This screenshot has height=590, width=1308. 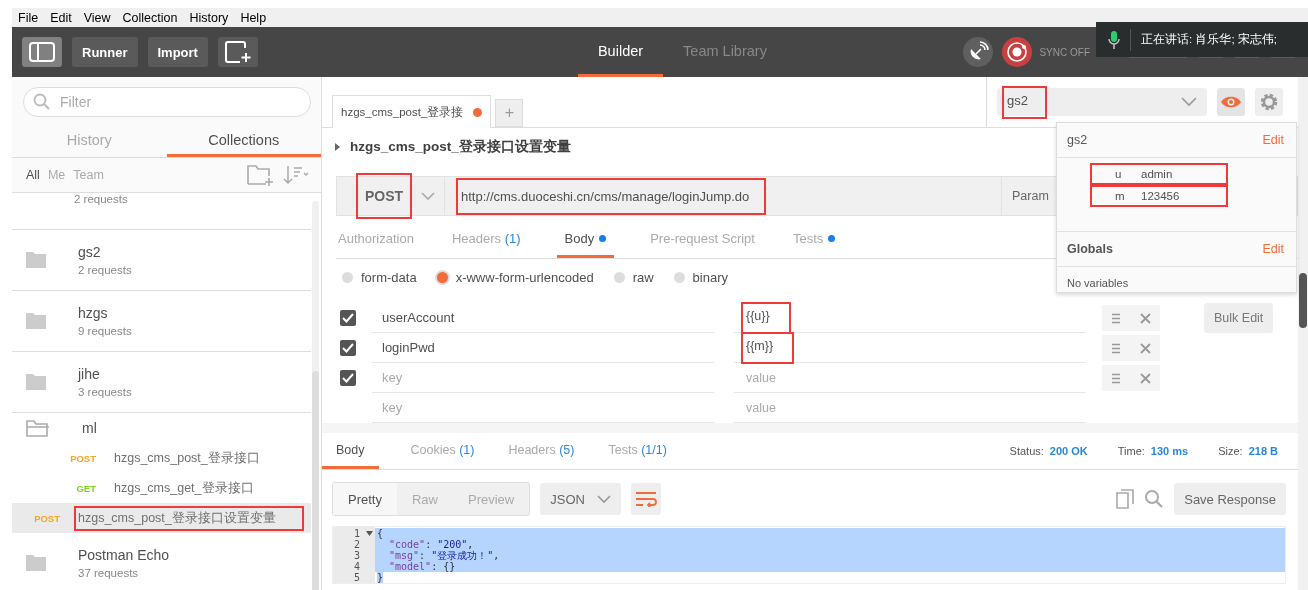 What do you see at coordinates (1068, 451) in the screenshot?
I see `stat-value: 200 OK` at bounding box center [1068, 451].